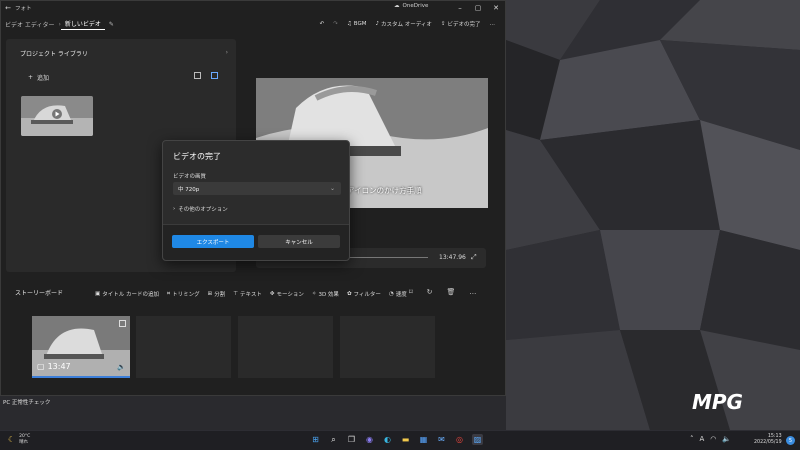  I want to click on text-button: ⊤ テキスト, so click(247, 294).